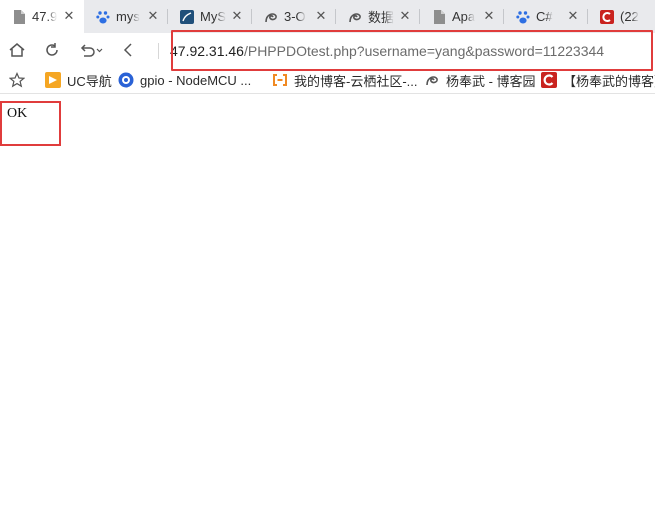  I want to click on tab-7: C# ✕, so click(546, 16).